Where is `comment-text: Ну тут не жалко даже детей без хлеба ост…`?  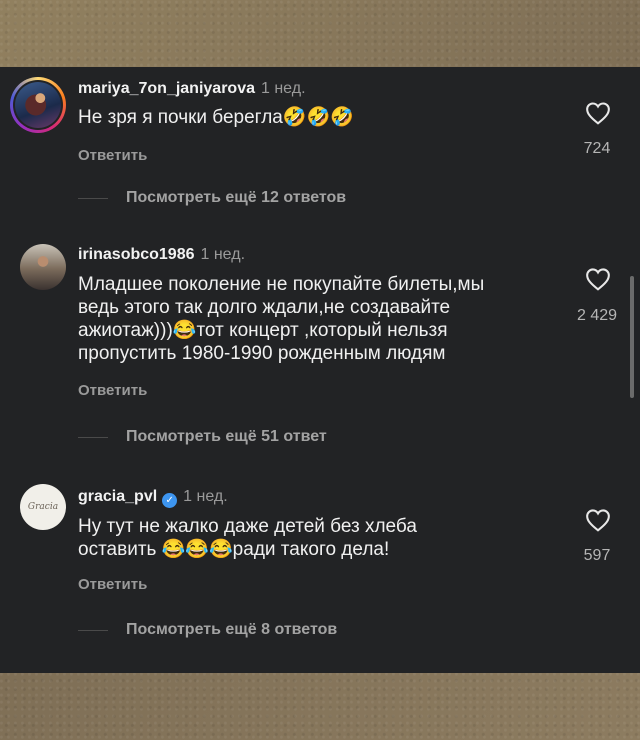
comment-text: Ну тут не жалко даже детей без хлеба ост… is located at coordinates (247, 538).